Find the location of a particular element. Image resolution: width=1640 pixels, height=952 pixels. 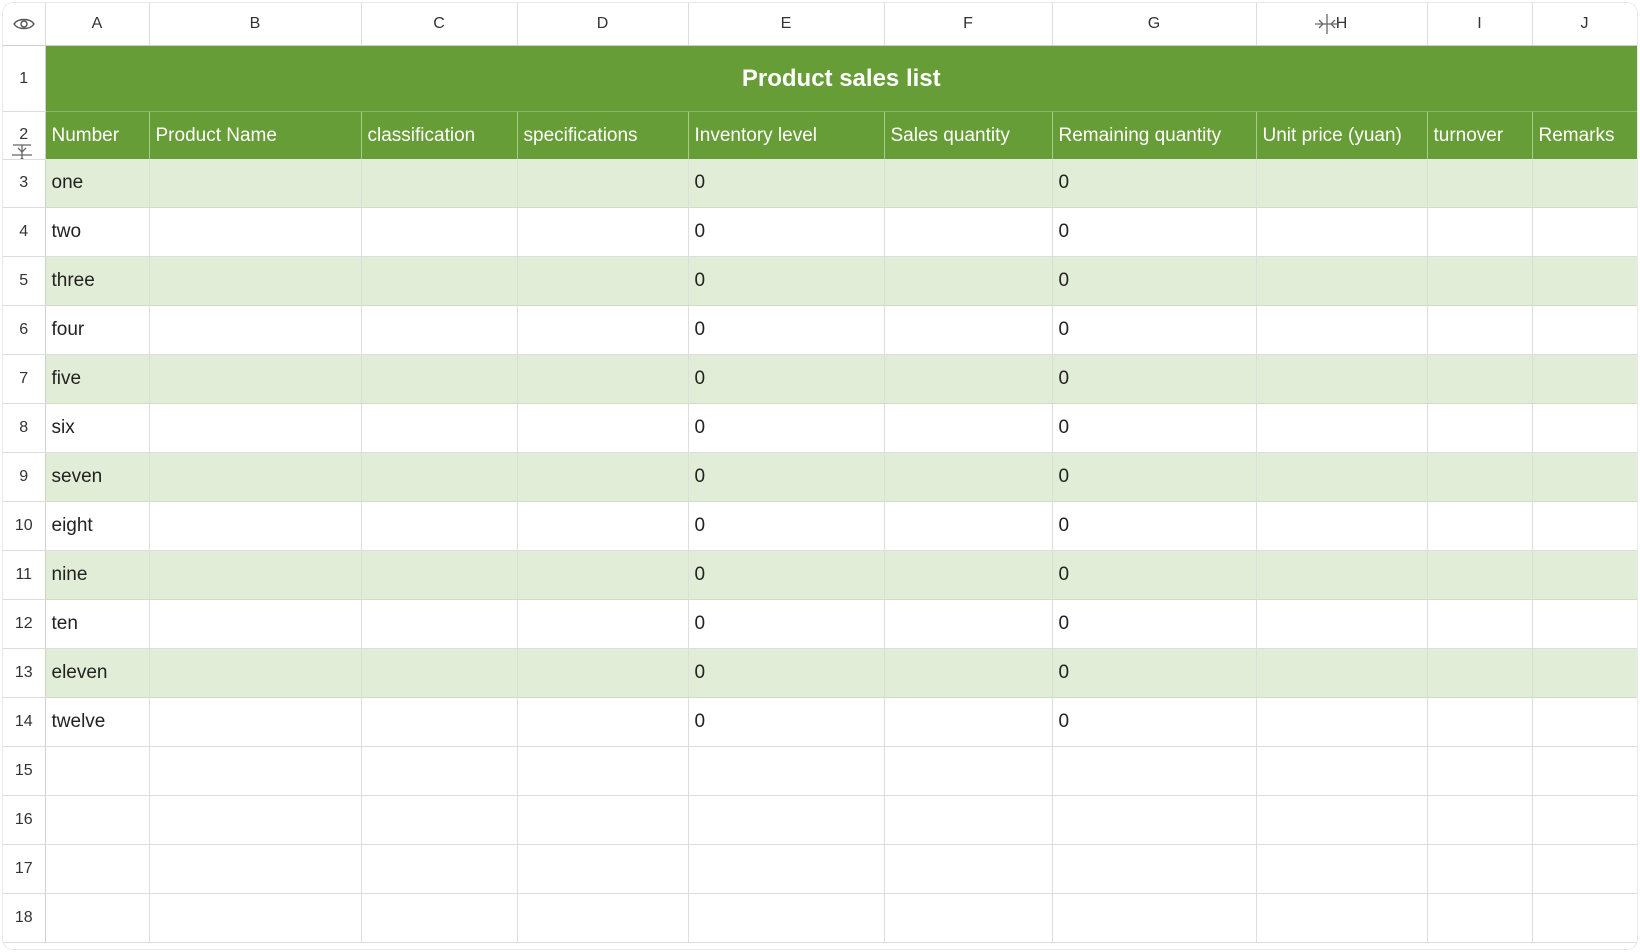

row-header-7: 7 is located at coordinates (24, 379).